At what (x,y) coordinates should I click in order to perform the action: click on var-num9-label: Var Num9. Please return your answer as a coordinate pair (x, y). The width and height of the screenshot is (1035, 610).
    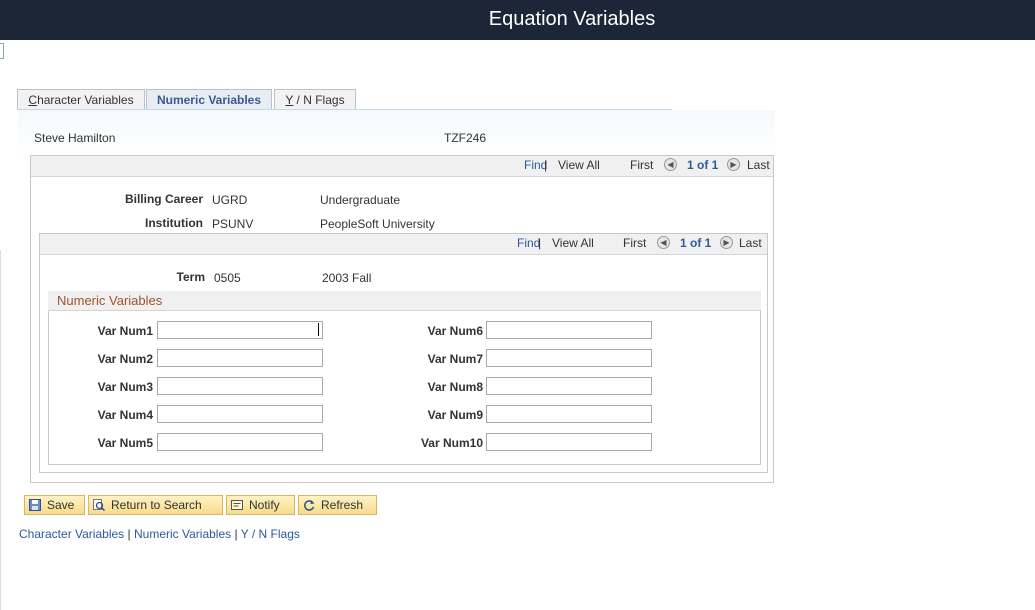
    Looking at the image, I should click on (455, 415).